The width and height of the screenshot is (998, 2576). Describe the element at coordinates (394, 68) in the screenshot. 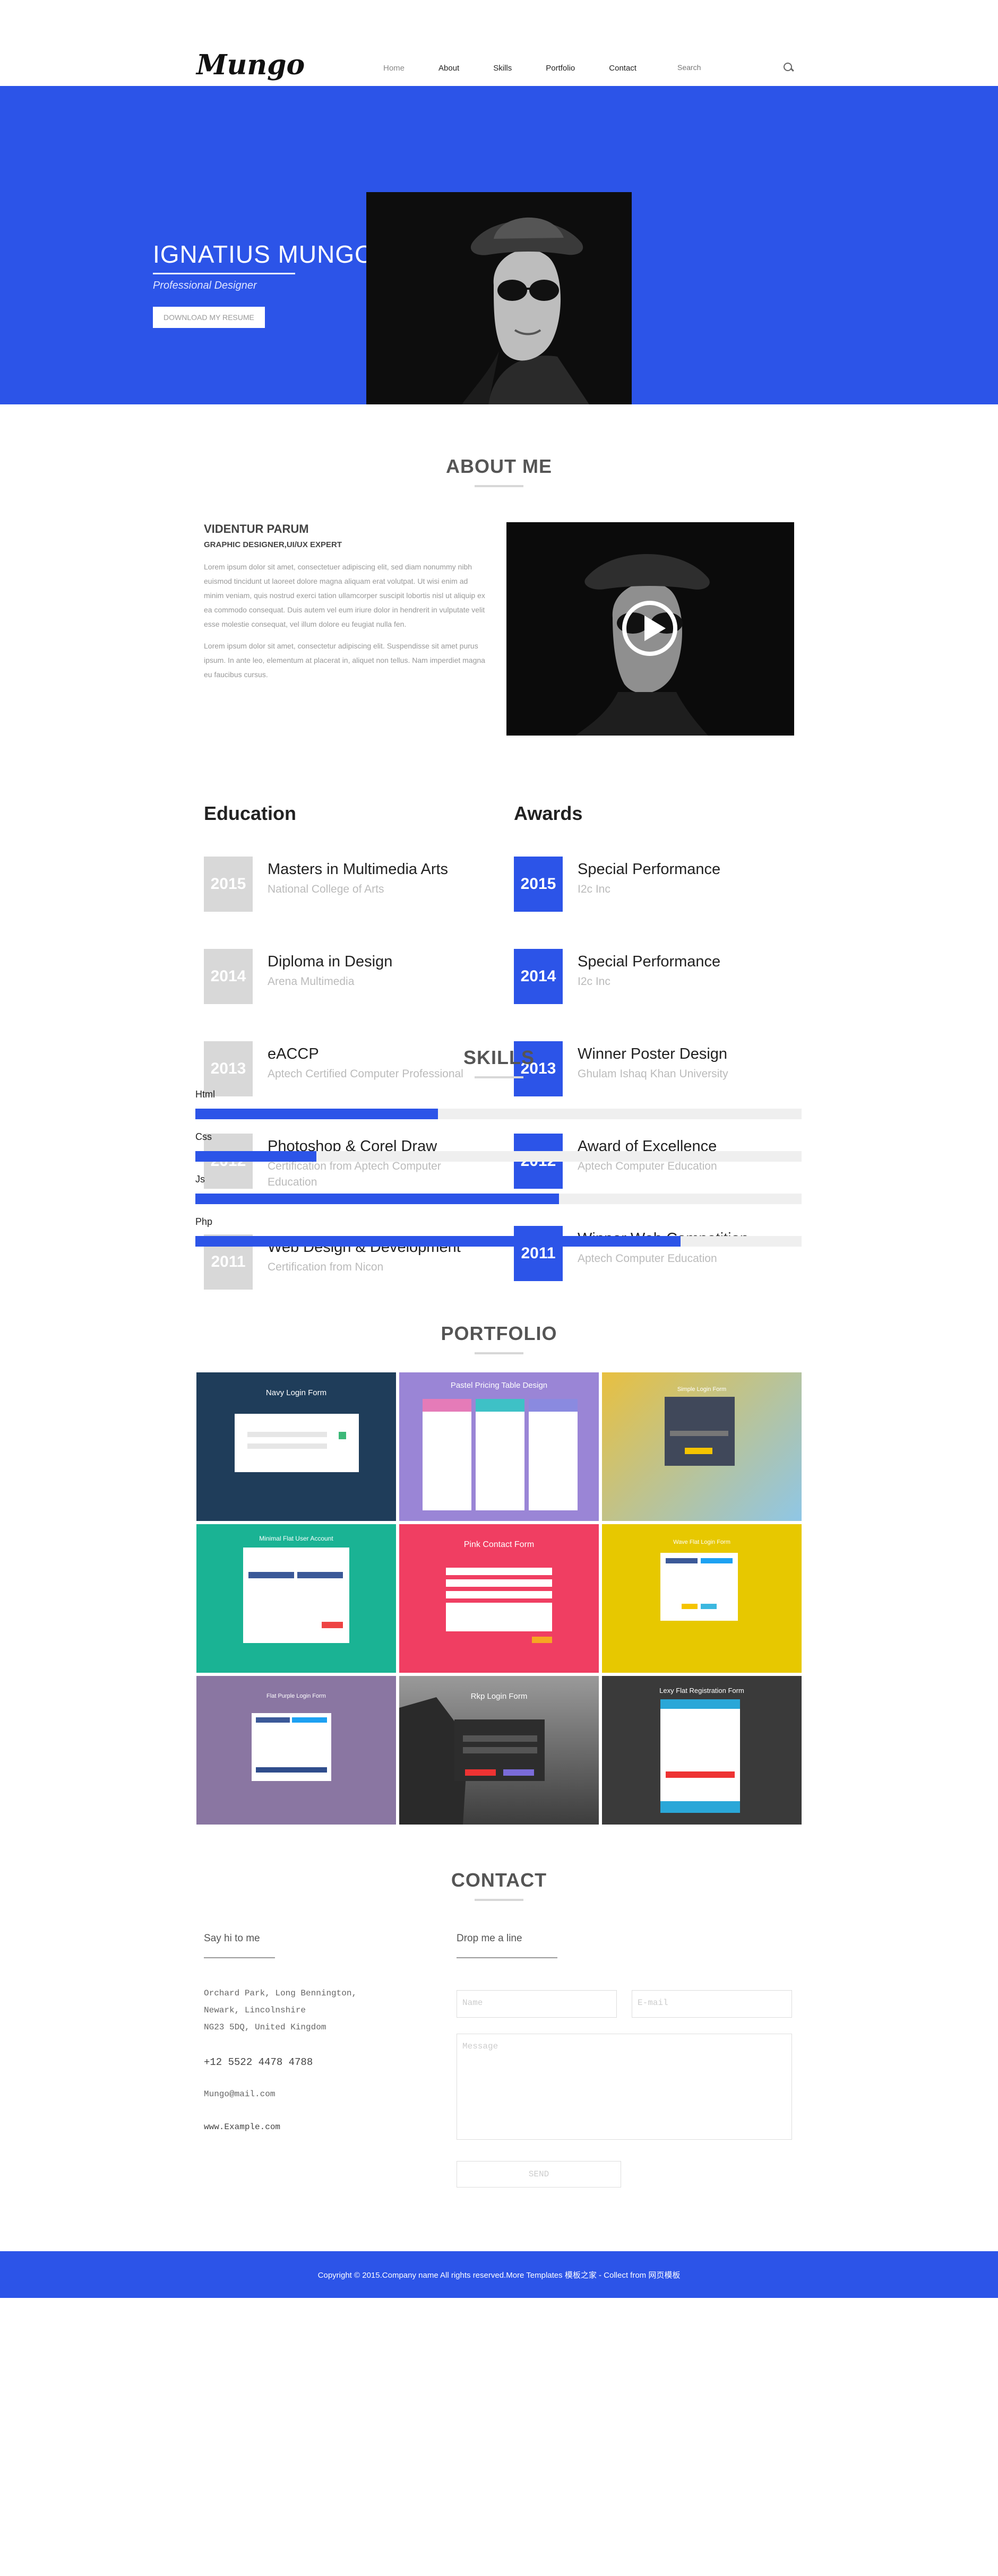

I see `nav-home: Home` at that location.